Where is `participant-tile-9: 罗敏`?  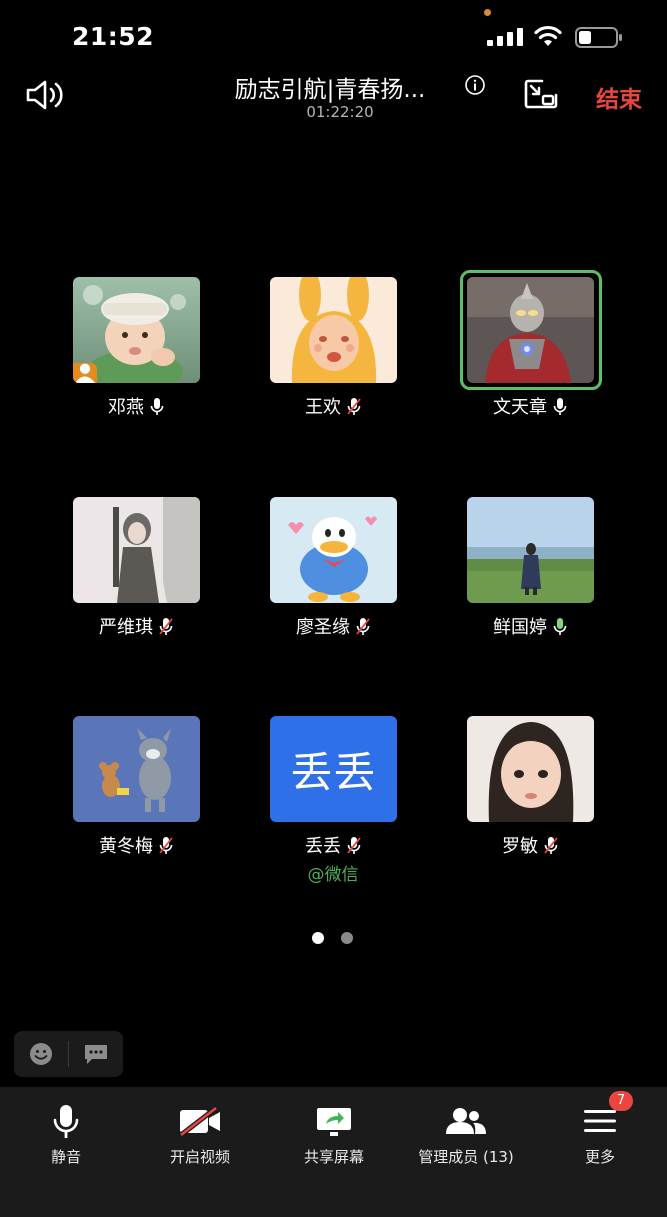
participant-tile-9: 罗敏 is located at coordinates (530, 816).